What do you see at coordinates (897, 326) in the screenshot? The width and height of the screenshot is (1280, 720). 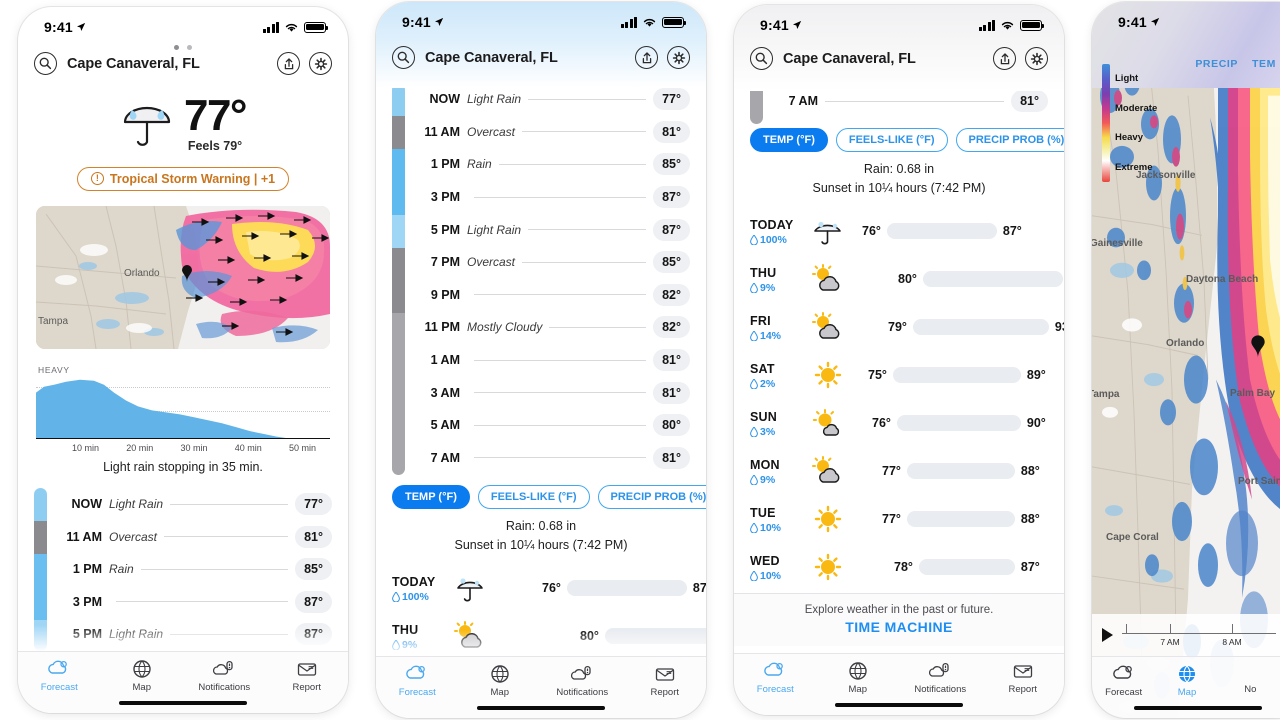 I see `daily-low: 79°` at bounding box center [897, 326].